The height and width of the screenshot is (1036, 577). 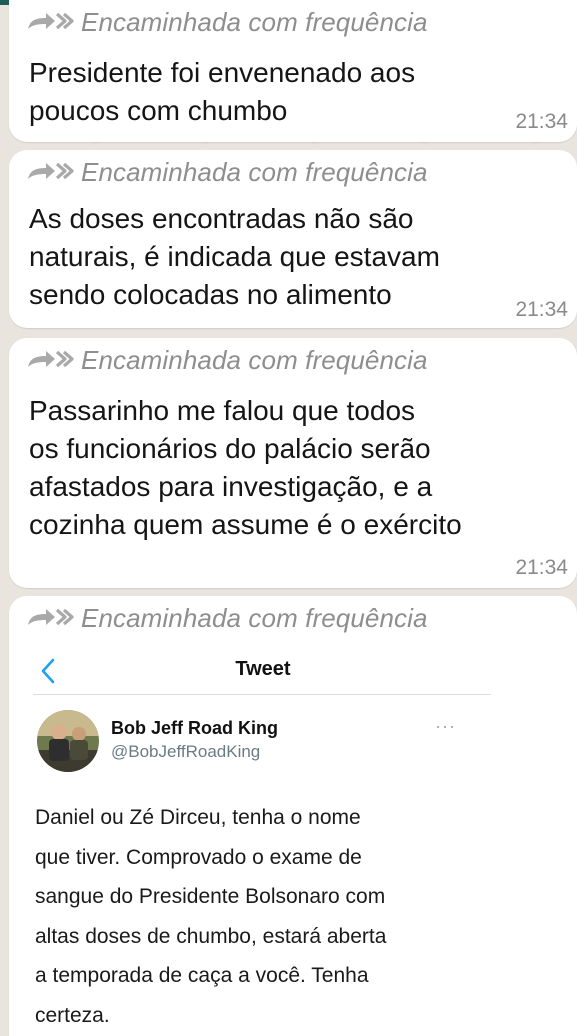 What do you see at coordinates (445, 726) in the screenshot?
I see `more-options-icon: ···` at bounding box center [445, 726].